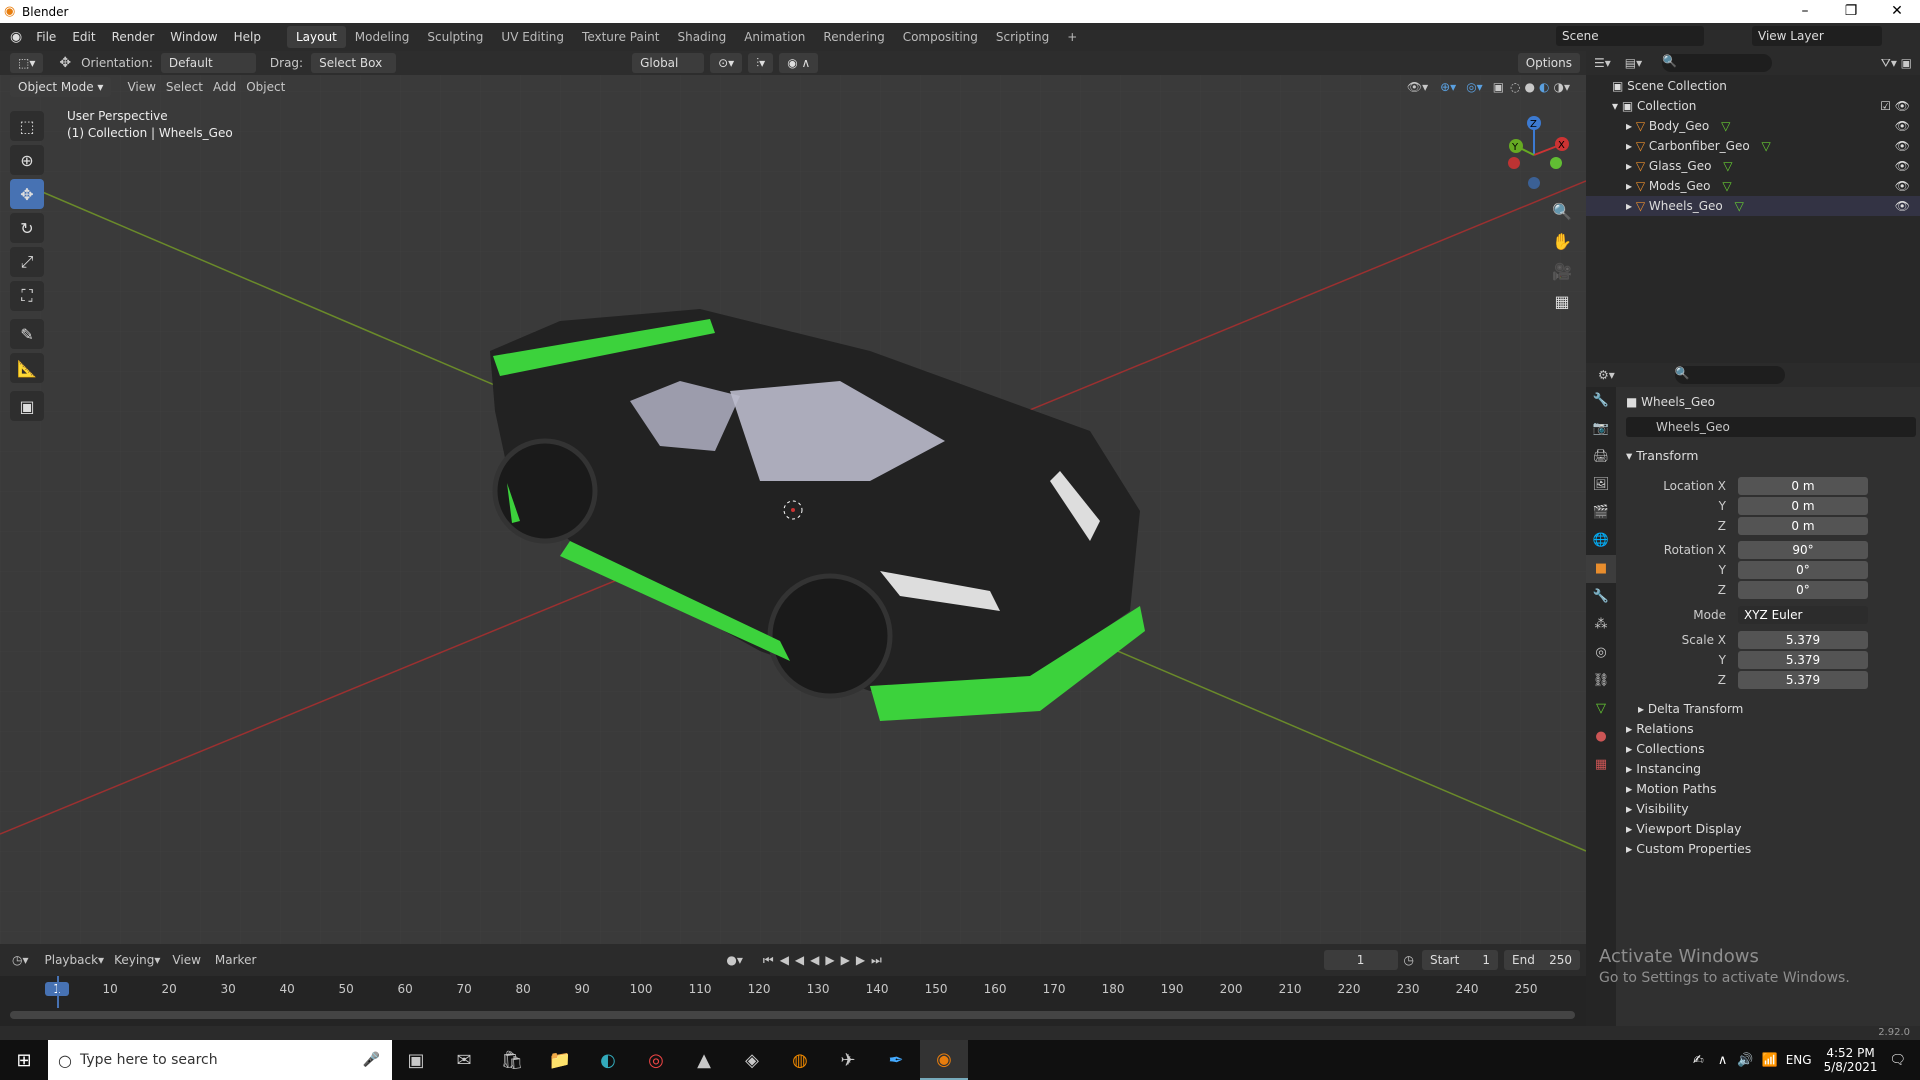  I want to click on outliner-item: ▸ ▽ Carbonfiber_Geo ▽ 👁, so click(1753, 146).